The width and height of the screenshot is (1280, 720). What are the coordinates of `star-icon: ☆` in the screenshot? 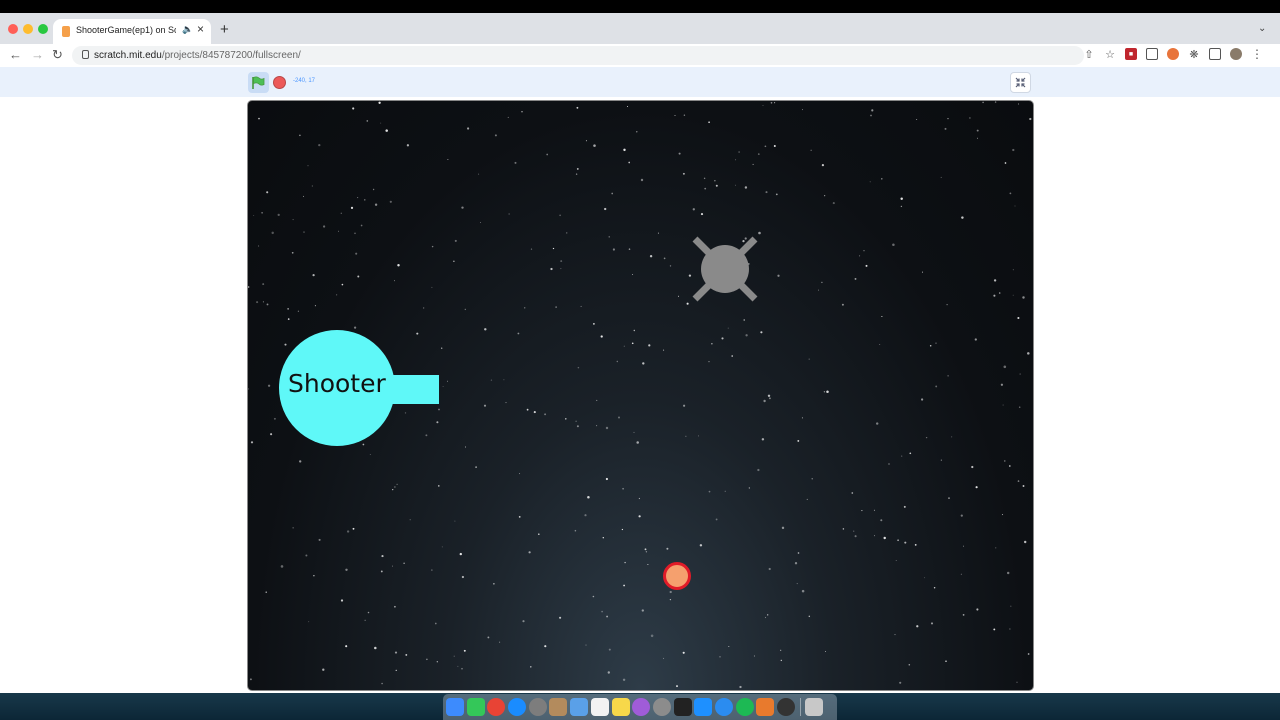 It's located at (1110, 54).